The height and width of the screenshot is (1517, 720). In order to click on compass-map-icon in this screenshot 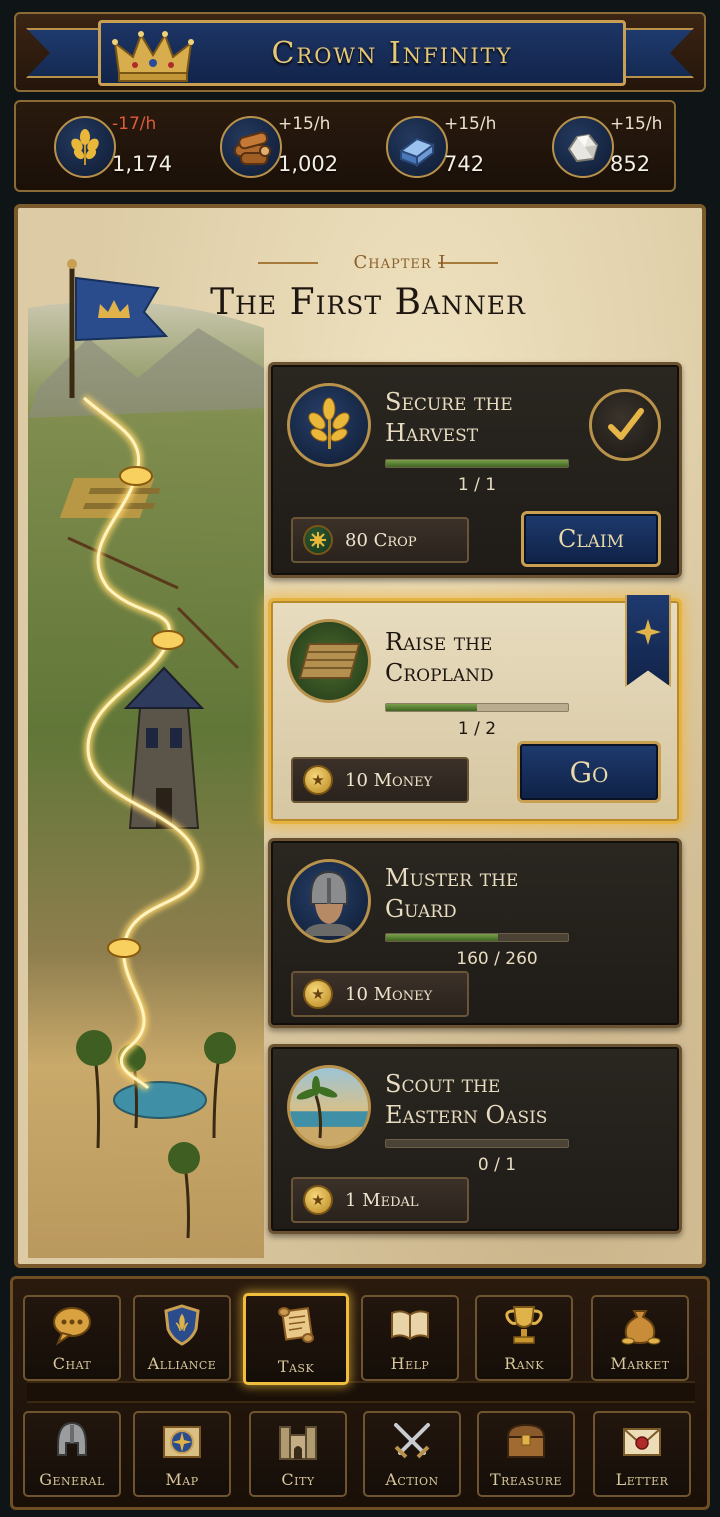, I will do `click(182, 1442)`.